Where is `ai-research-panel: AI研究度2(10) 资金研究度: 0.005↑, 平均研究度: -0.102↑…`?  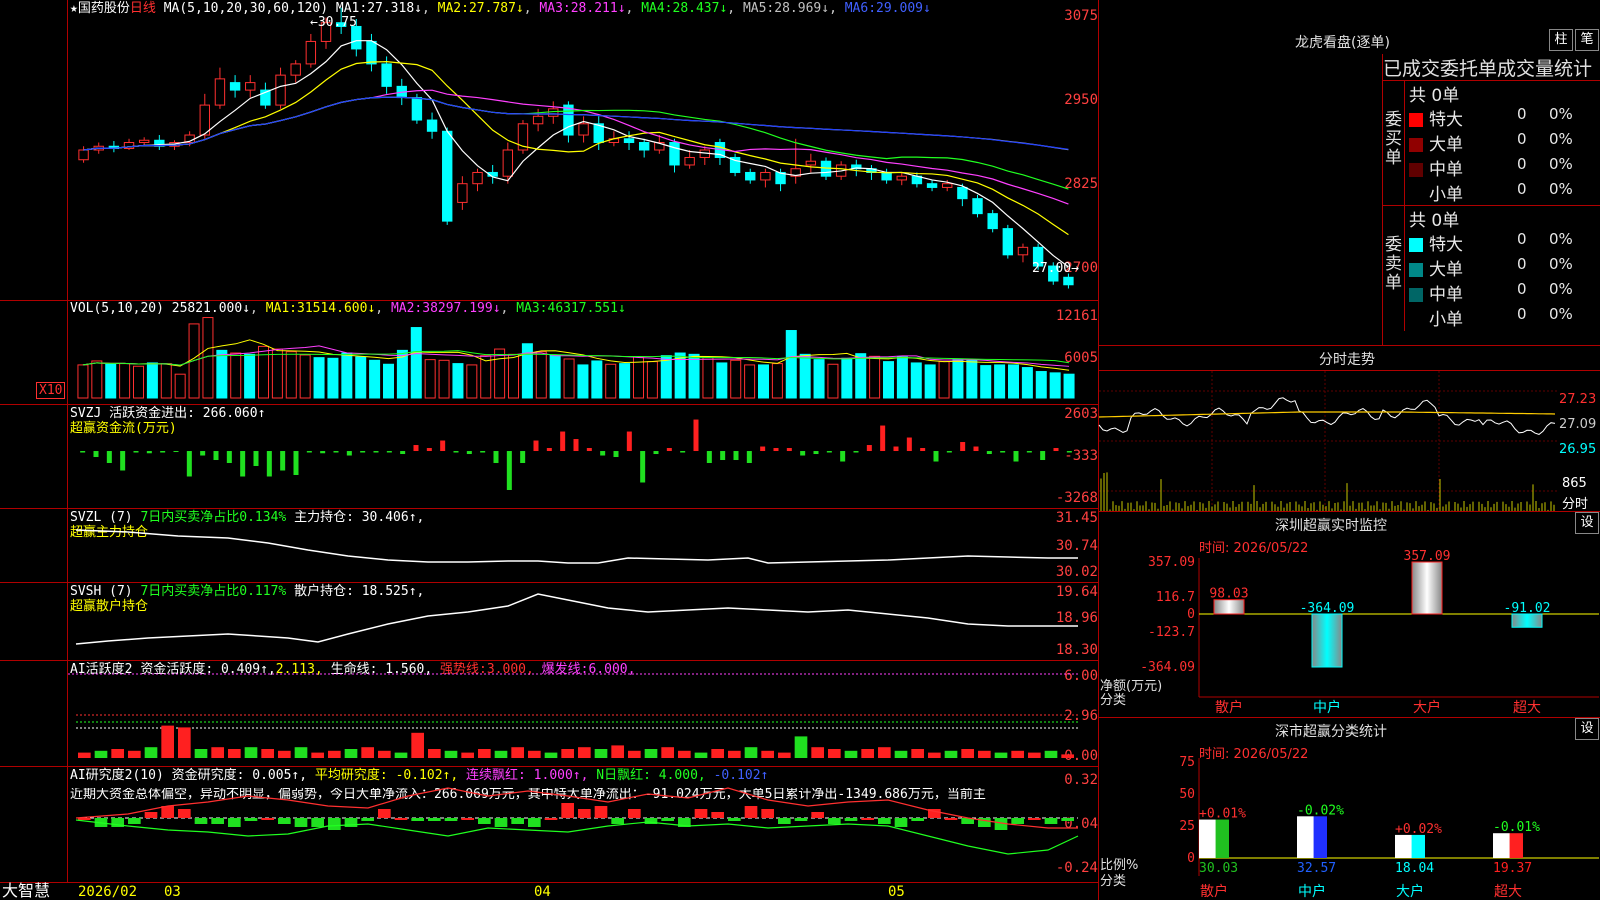
ai-research-panel: AI研究度2(10) 资金研究度: 0.005↑, 平均研究度: -0.102↑… is located at coordinates (549, 824).